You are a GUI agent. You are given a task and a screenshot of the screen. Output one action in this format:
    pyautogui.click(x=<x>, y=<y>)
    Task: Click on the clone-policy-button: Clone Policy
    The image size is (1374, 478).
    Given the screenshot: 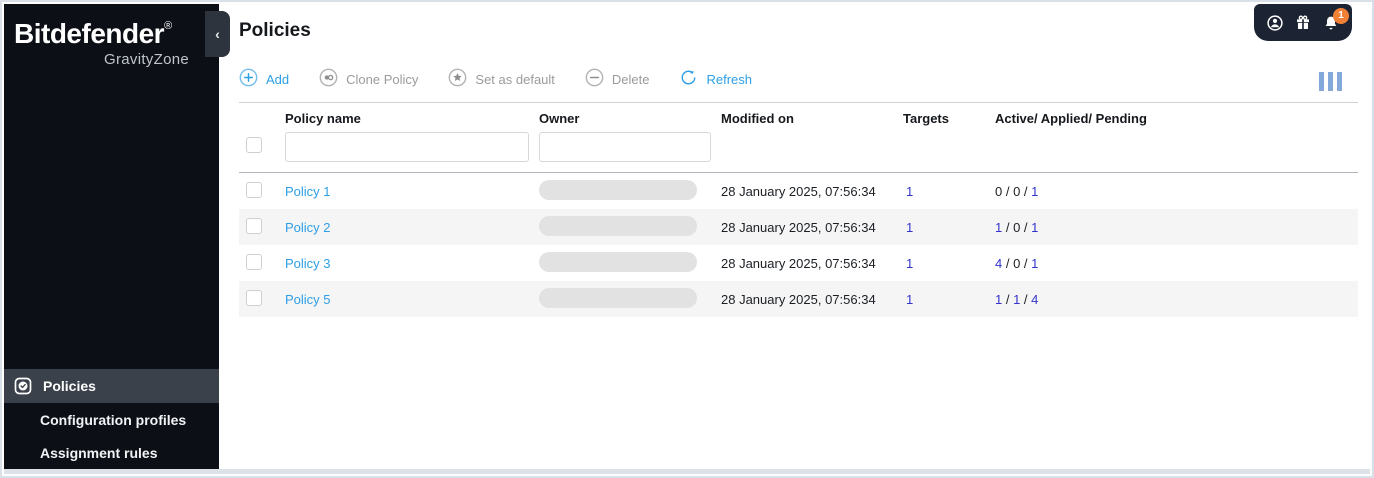 What is the action you would take?
    pyautogui.click(x=368, y=79)
    